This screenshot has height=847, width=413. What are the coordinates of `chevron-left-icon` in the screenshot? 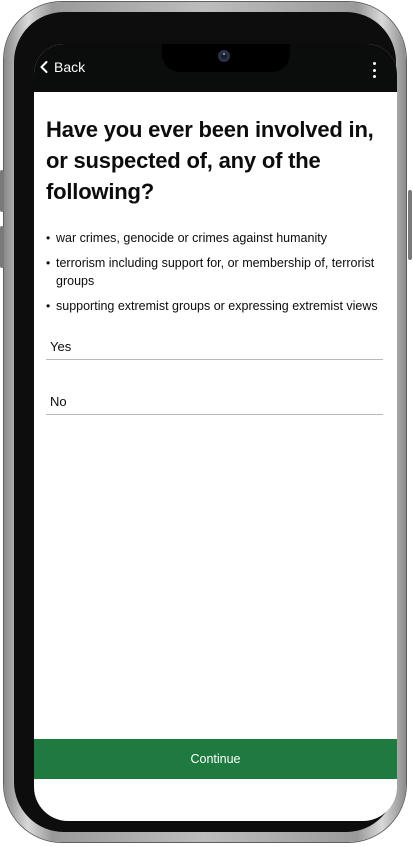 It's located at (44, 67).